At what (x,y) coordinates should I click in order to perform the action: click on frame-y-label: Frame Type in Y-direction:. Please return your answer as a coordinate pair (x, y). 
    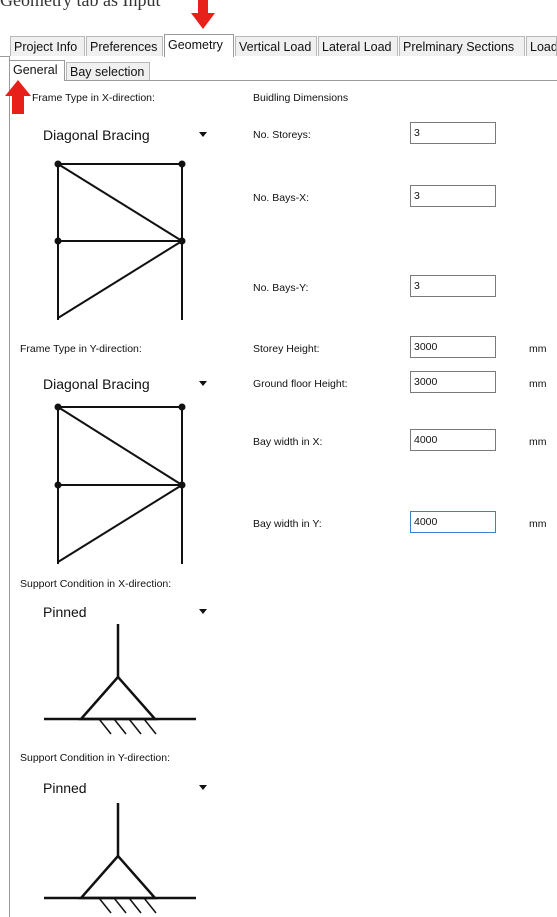
    Looking at the image, I should click on (81, 349).